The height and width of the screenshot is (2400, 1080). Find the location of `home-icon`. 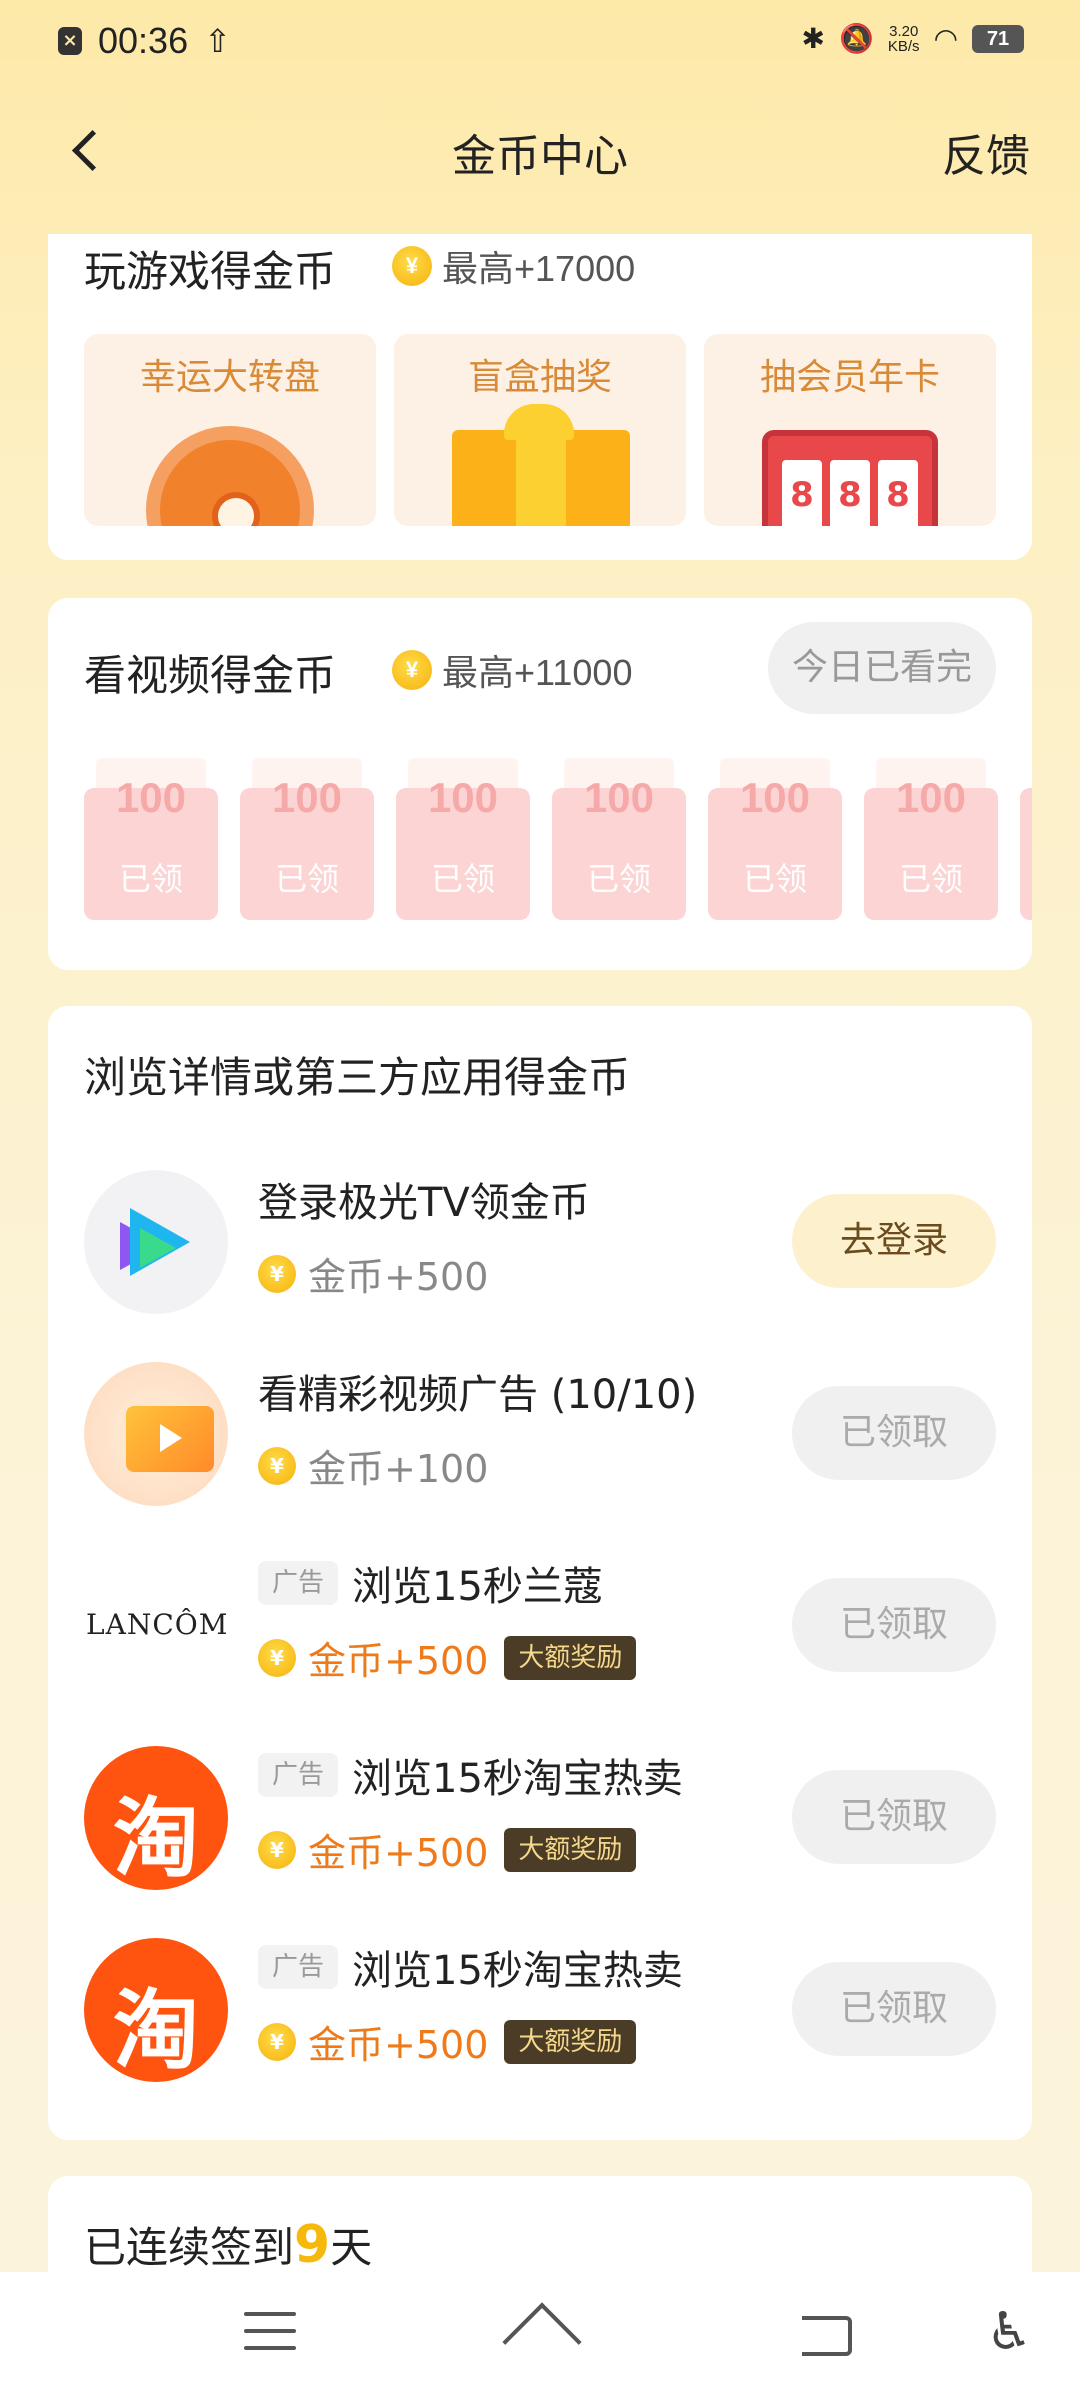

home-icon is located at coordinates (540, 2334).